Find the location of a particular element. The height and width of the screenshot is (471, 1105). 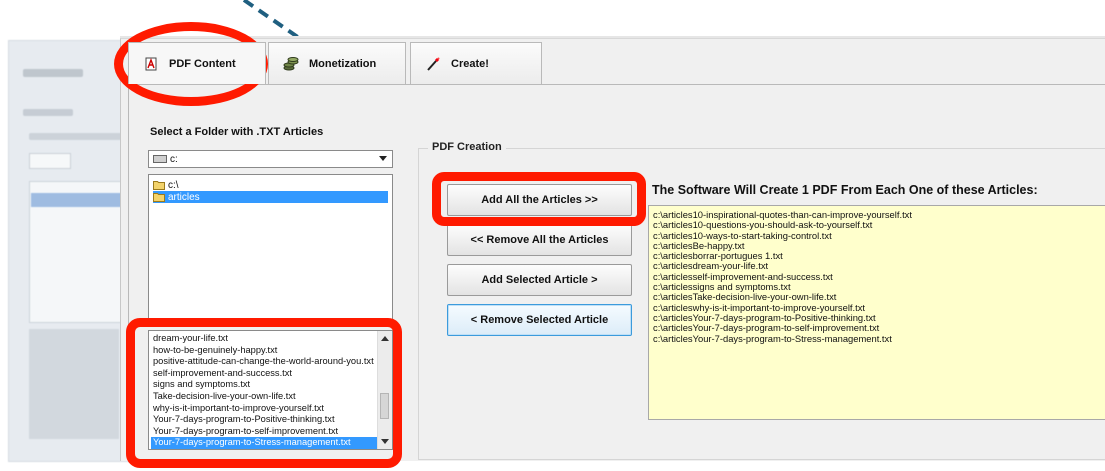

remove-selected-article-button: < Remove Selected Article is located at coordinates (539, 320).